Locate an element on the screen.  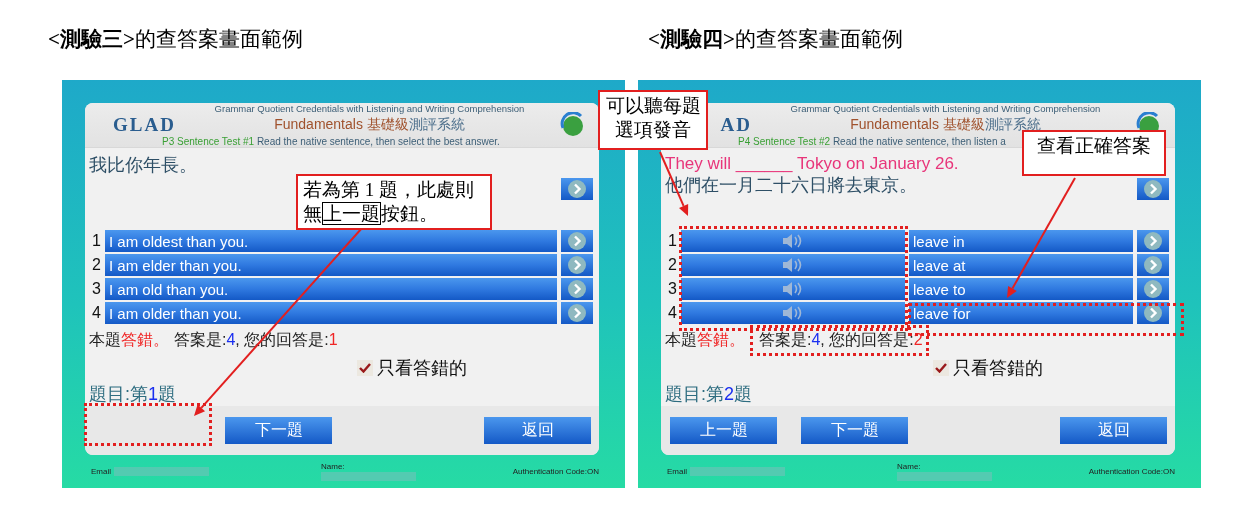
section-heading: <測驗四>的查答案畫面範例 is located at coordinates (775, 39).